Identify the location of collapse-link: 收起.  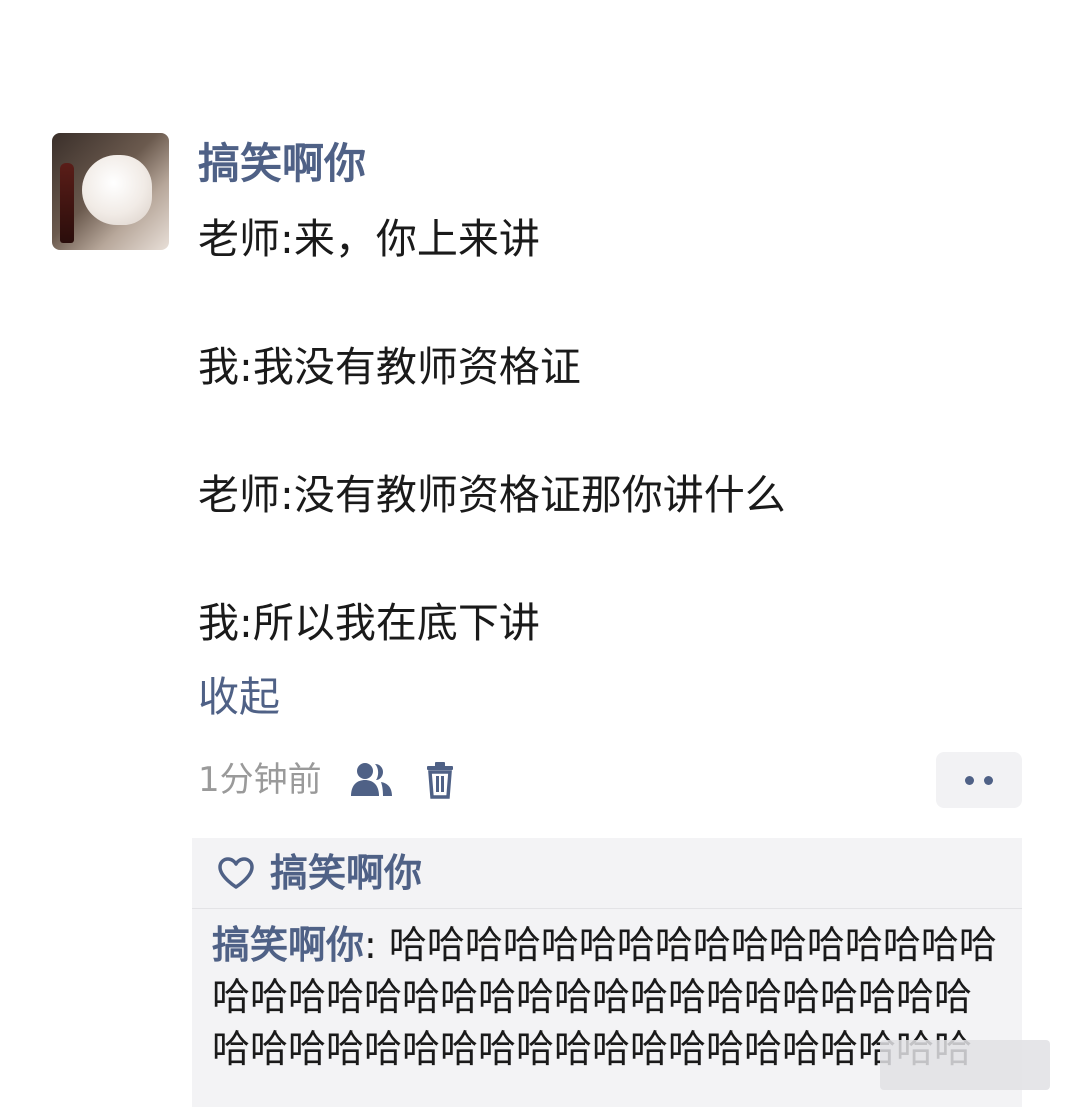
(239, 697).